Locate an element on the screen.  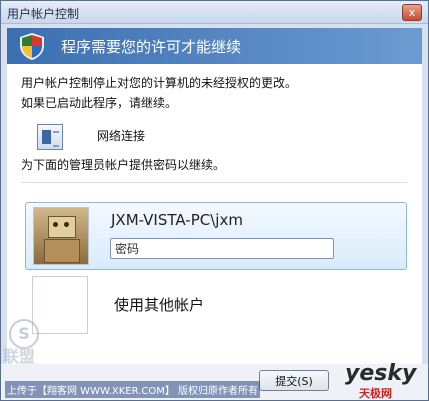
use-other-account-label: 使用其他帐户 is located at coordinates (159, 305).